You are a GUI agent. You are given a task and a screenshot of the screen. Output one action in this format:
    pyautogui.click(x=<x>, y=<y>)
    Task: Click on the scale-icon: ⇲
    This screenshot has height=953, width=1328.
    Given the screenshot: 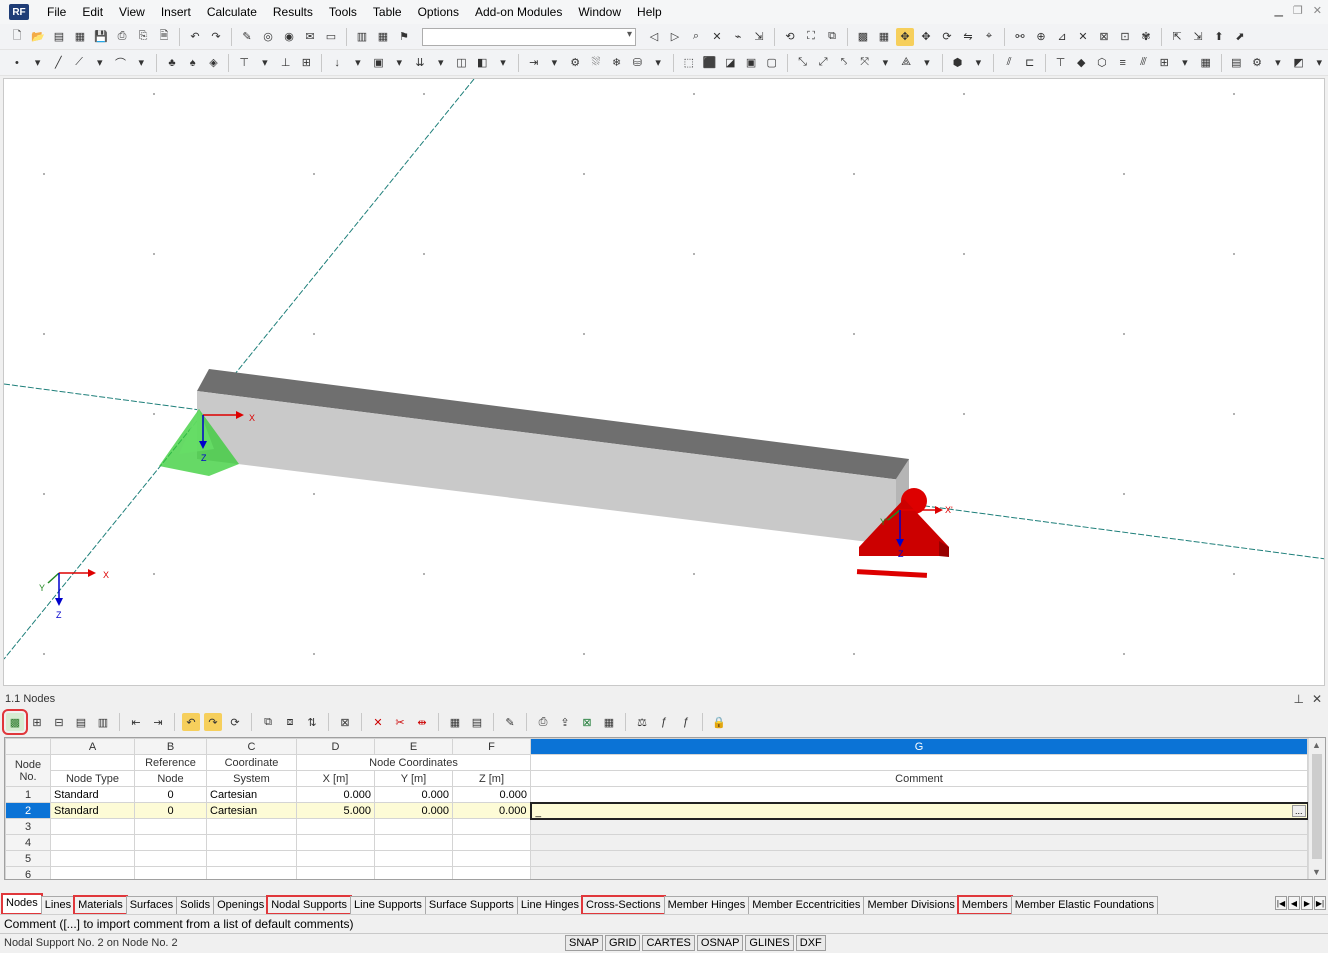 What is the action you would take?
    pyautogui.click(x=759, y=37)
    